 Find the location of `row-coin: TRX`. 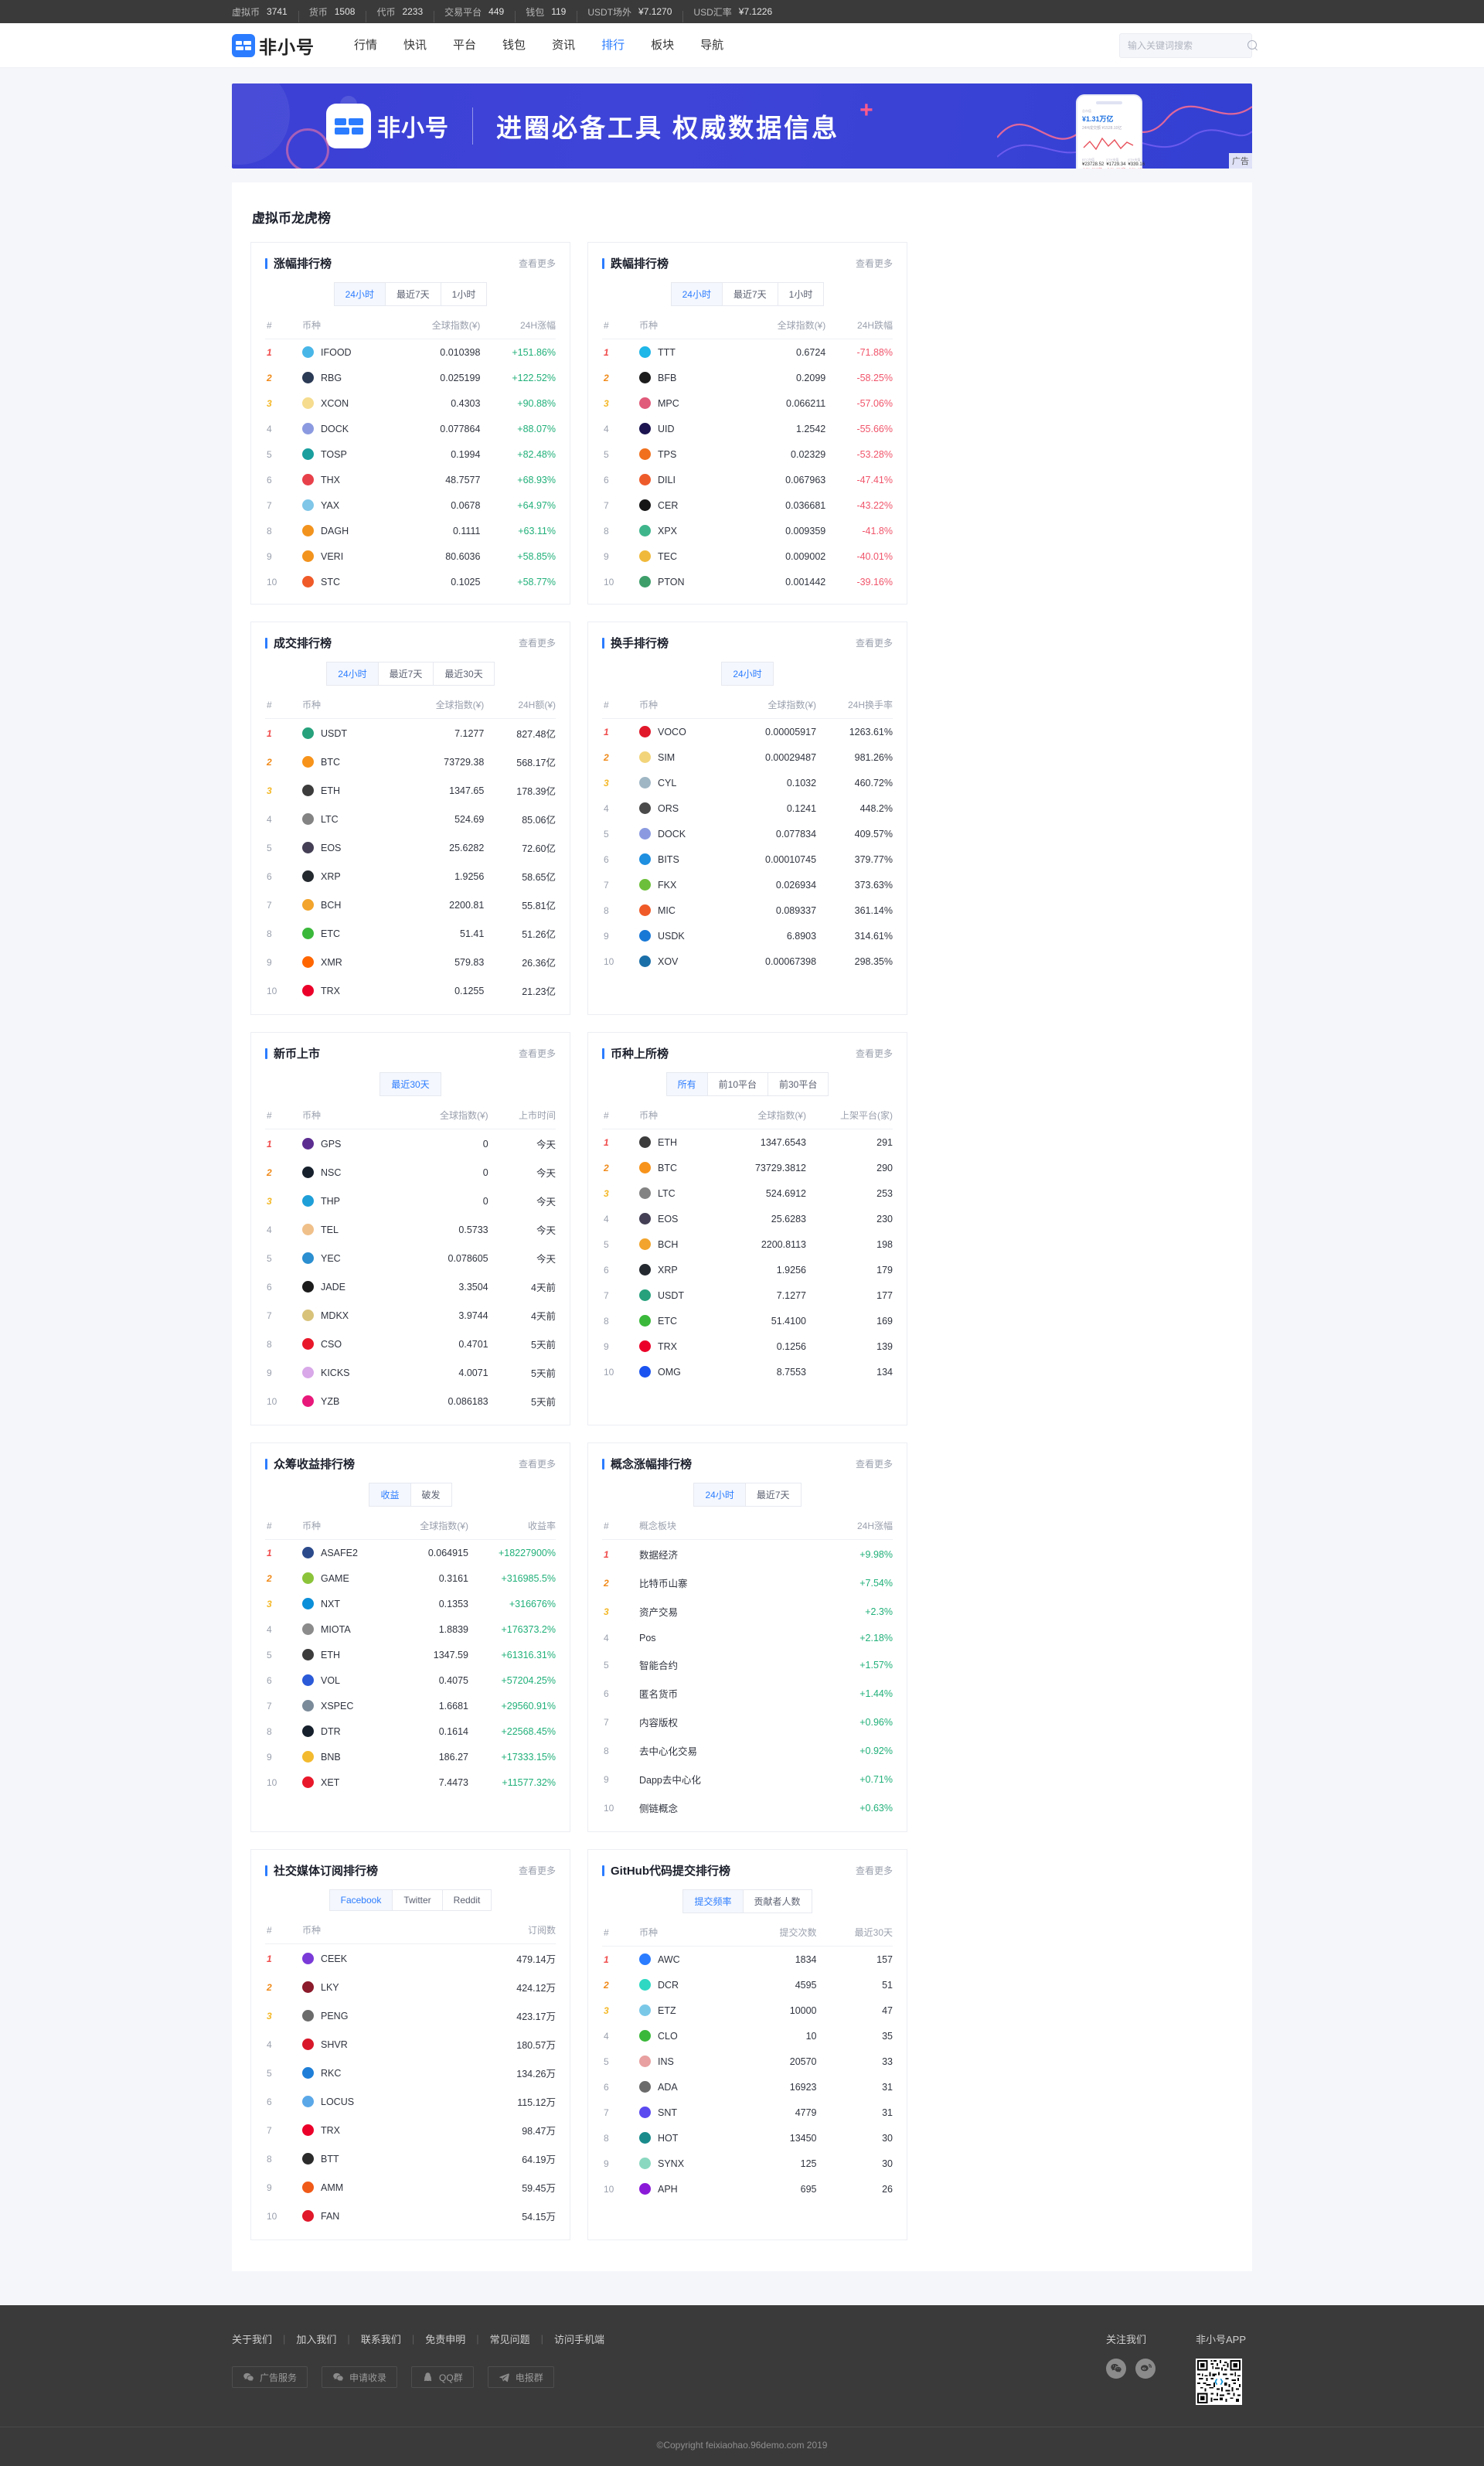

row-coin: TRX is located at coordinates (673, 1346).